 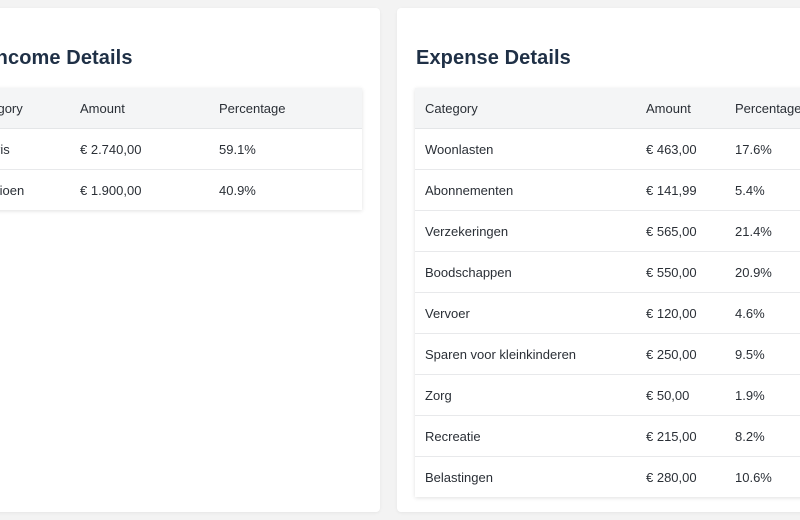 I want to click on income-category-cell: Salaris, so click(x=35, y=149).